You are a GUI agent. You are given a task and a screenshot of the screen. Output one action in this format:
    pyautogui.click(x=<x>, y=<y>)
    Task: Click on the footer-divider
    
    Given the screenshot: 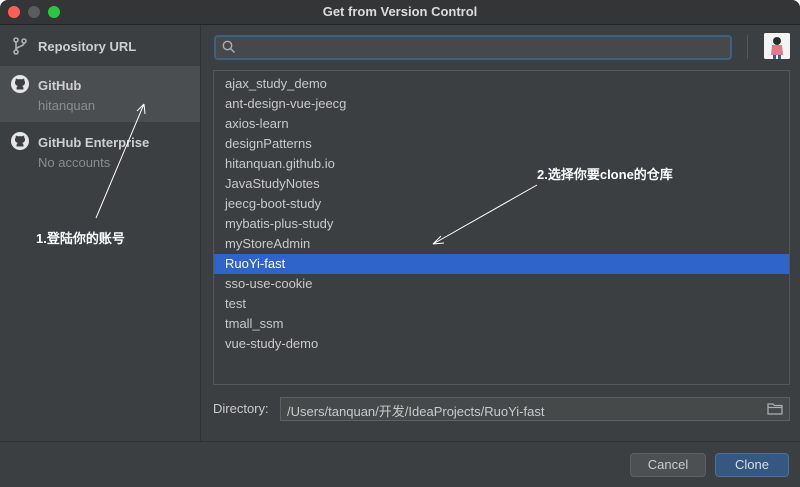 What is the action you would take?
    pyautogui.click(x=400, y=441)
    